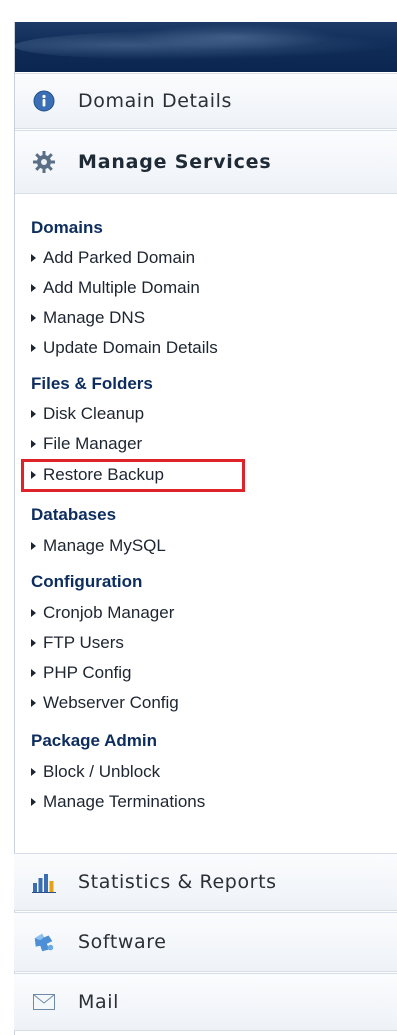 The height and width of the screenshot is (1035, 397). I want to click on link-php-config: PHP Config, so click(81, 673).